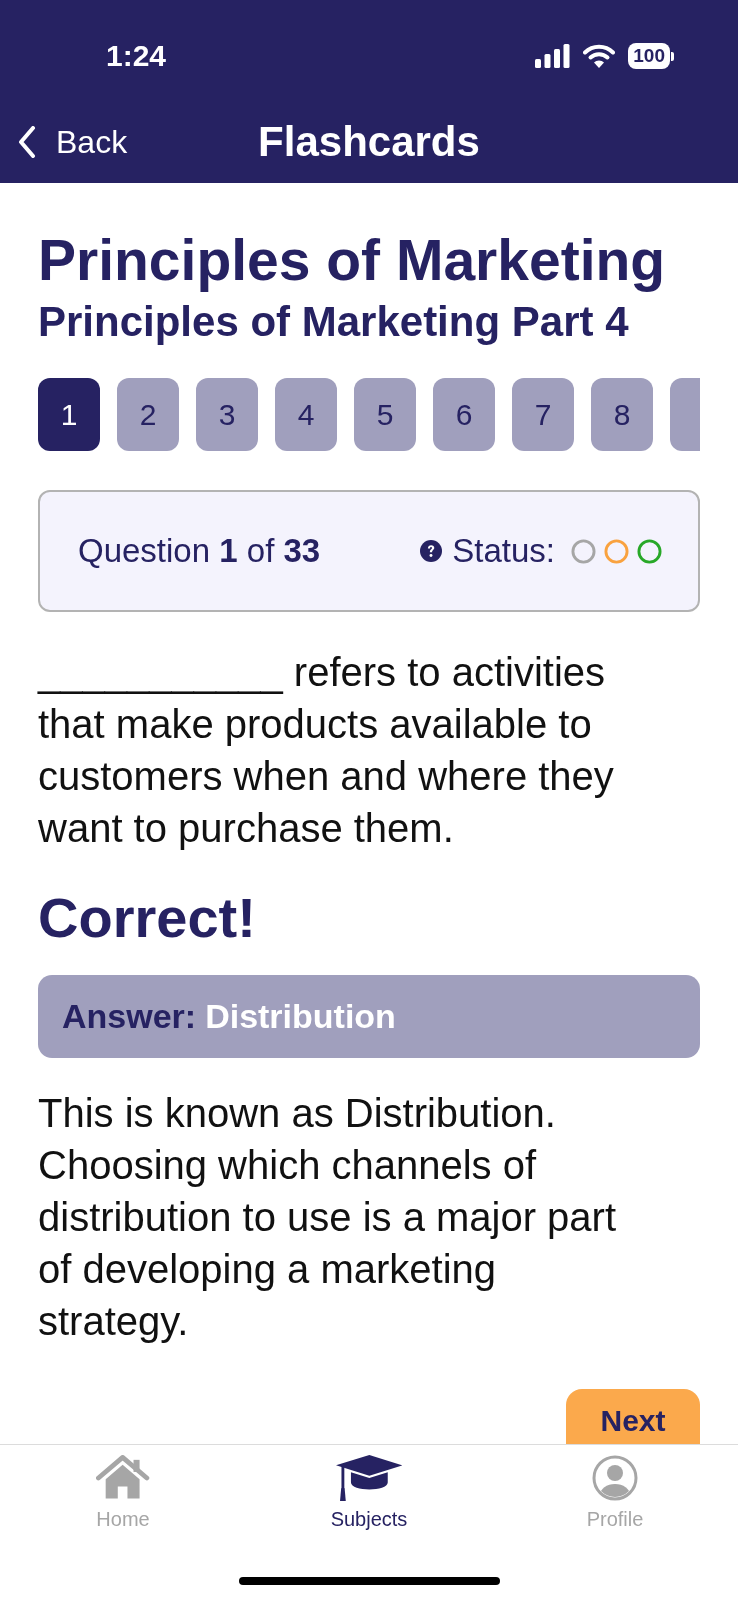  What do you see at coordinates (599, 56) in the screenshot?
I see `wifi-icon` at bounding box center [599, 56].